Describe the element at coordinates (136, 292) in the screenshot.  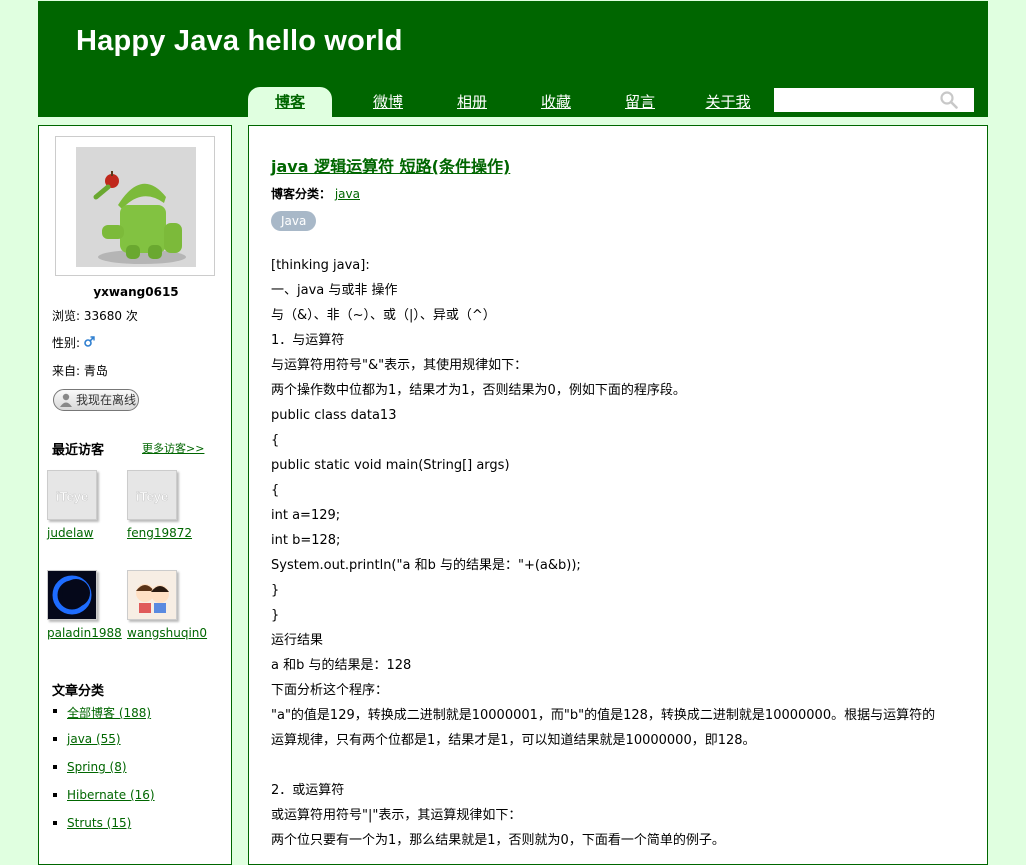
I see `username: yxwang0615` at that location.